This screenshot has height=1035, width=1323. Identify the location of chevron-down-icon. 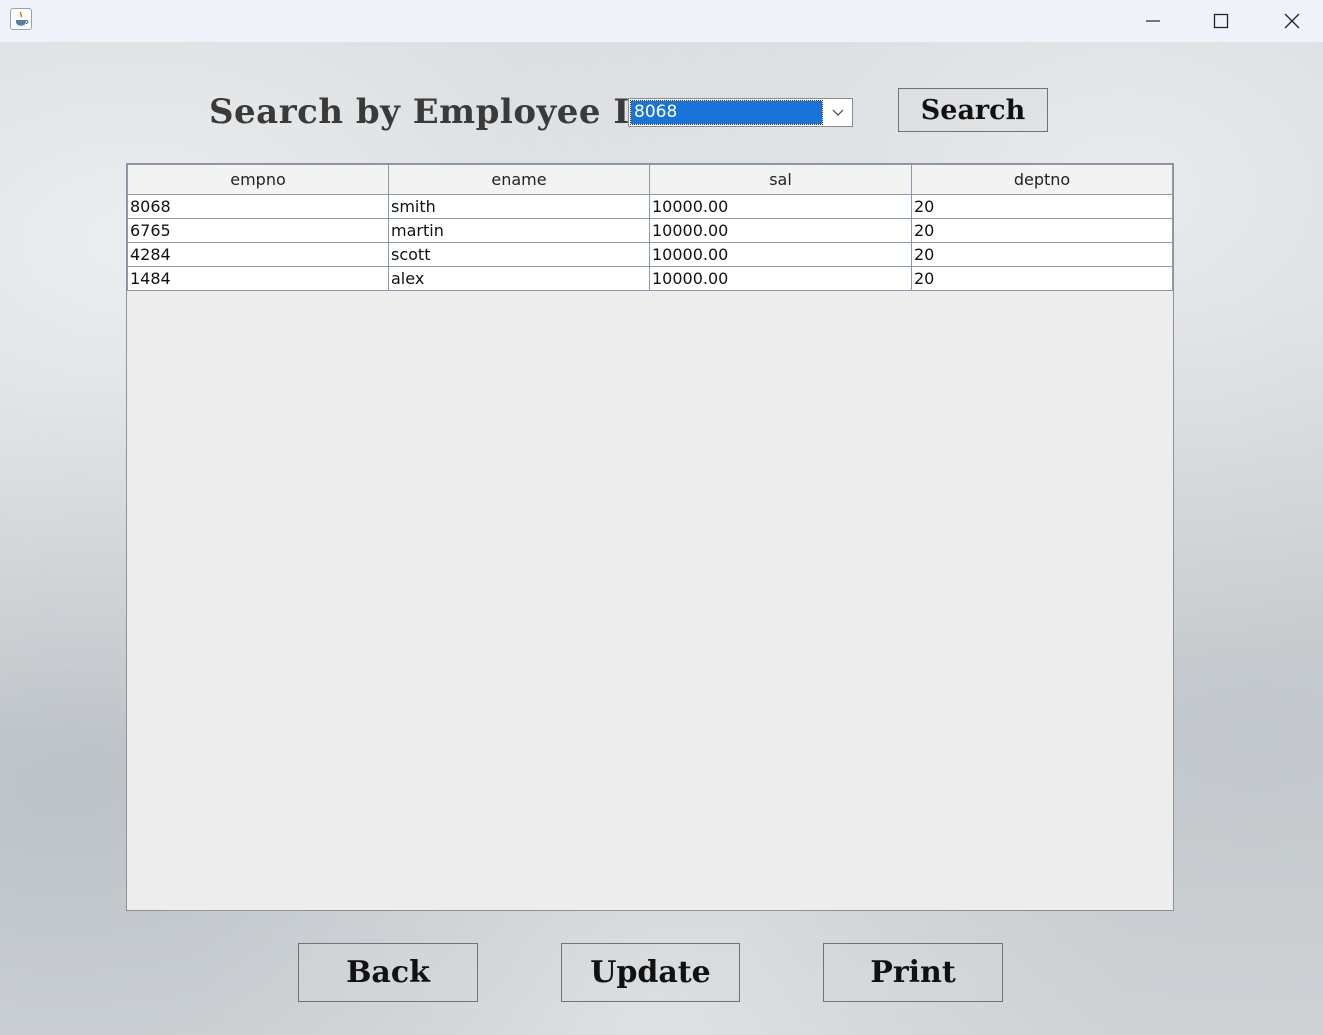
(838, 112).